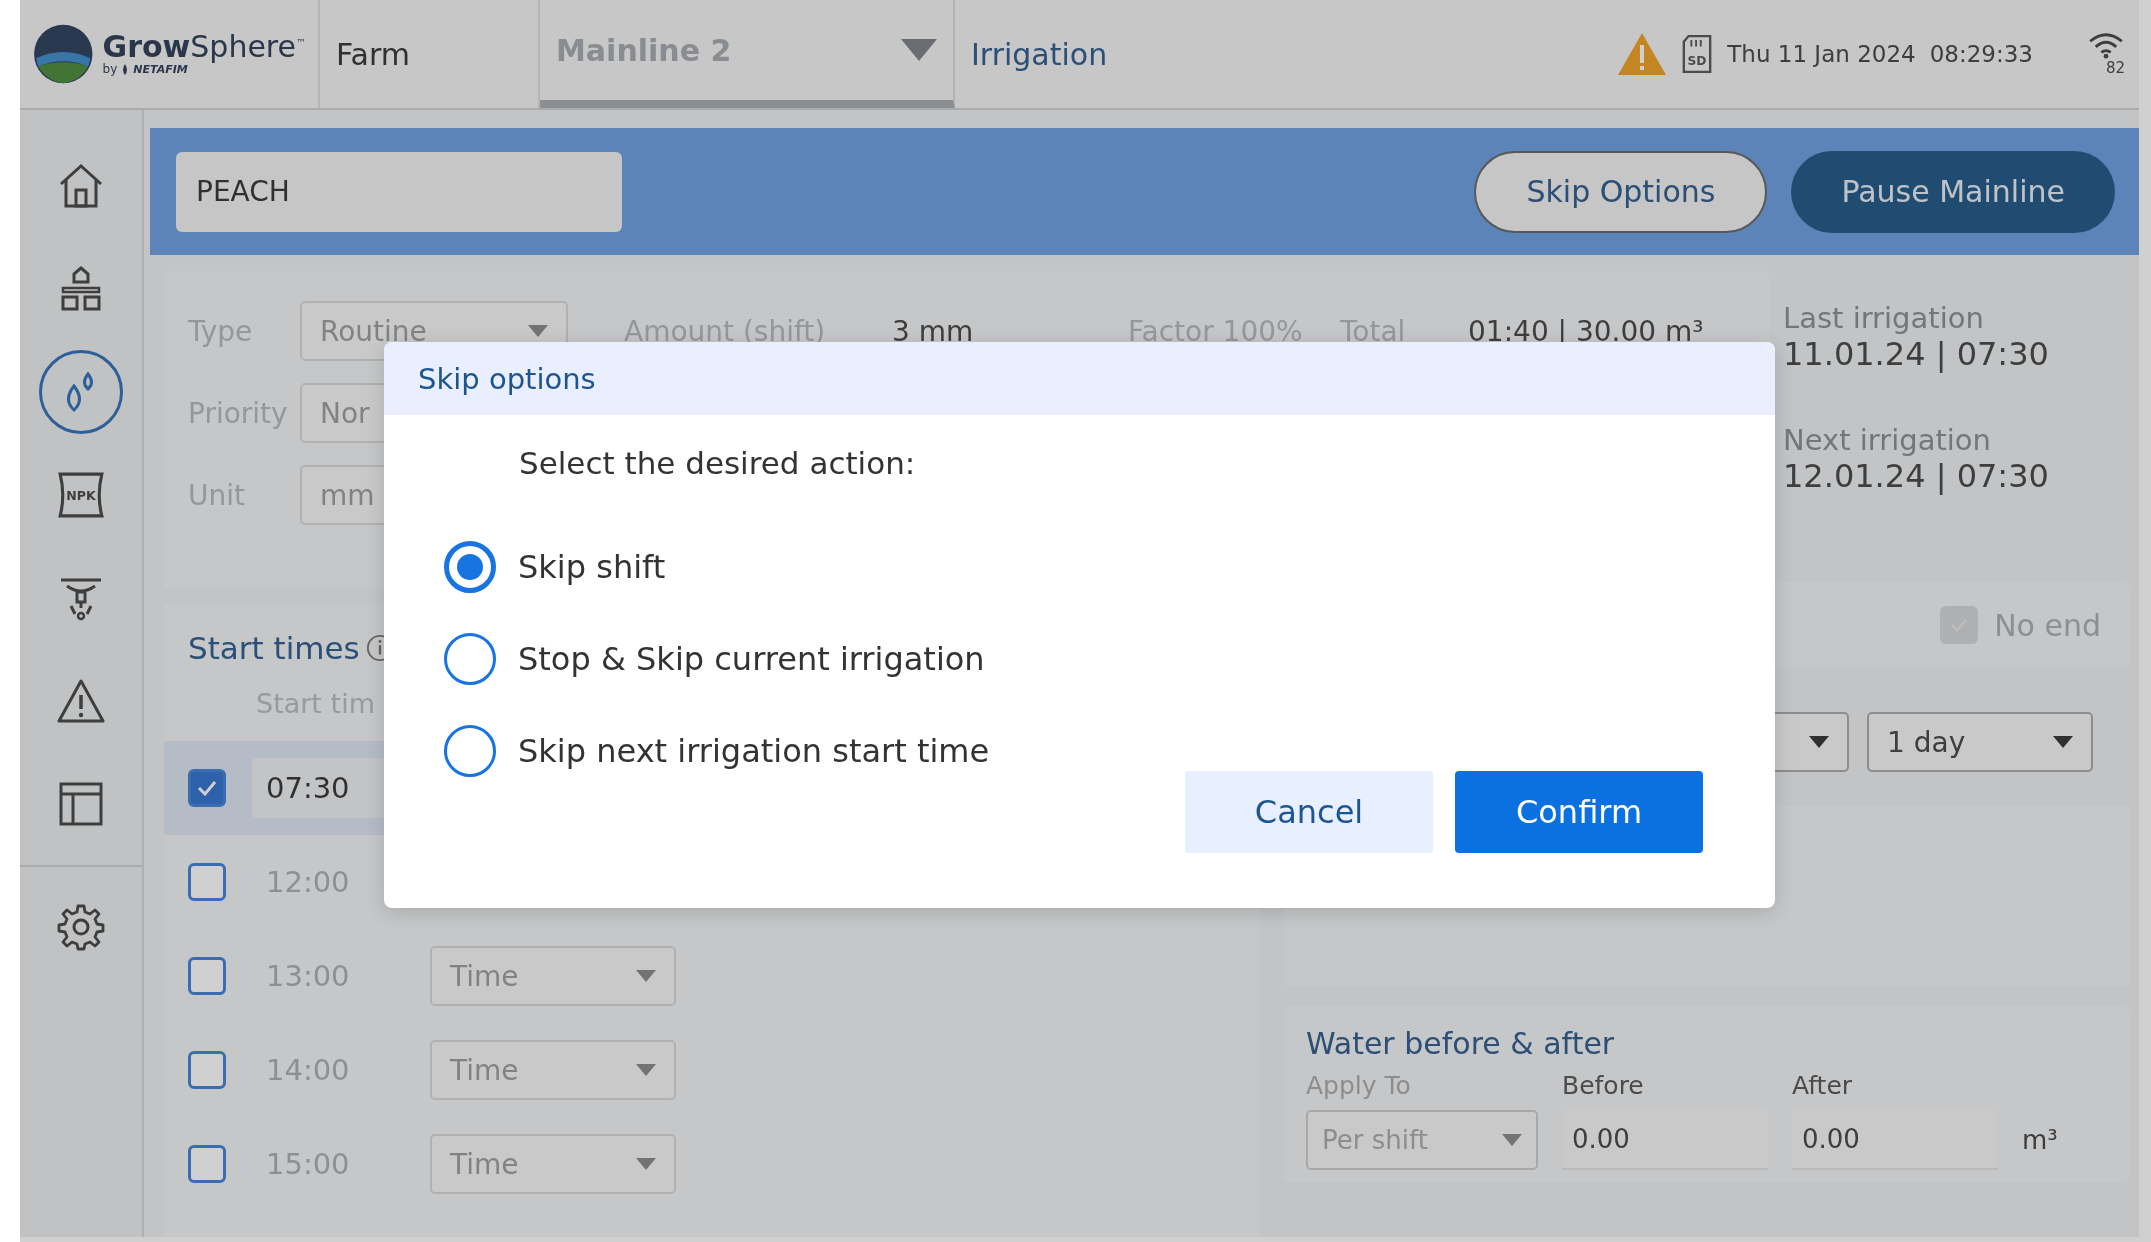  Describe the element at coordinates (274, 648) in the screenshot. I see `section-title: Start times` at that location.